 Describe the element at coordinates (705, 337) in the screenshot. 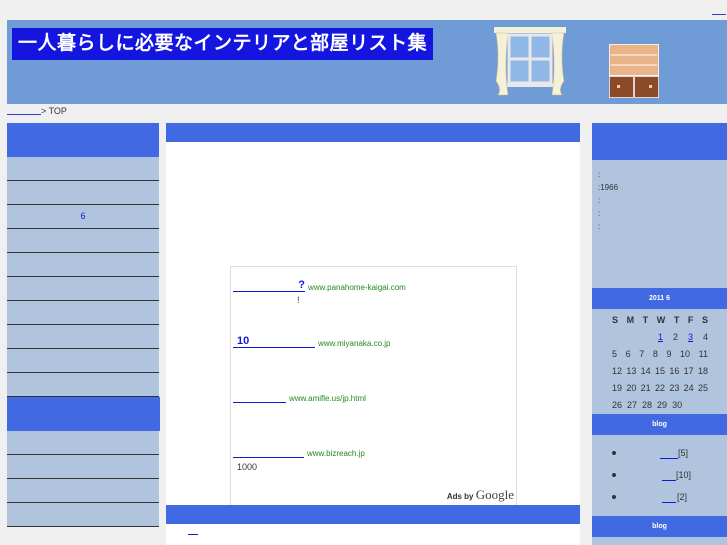

I see `calendar-day: 4` at that location.